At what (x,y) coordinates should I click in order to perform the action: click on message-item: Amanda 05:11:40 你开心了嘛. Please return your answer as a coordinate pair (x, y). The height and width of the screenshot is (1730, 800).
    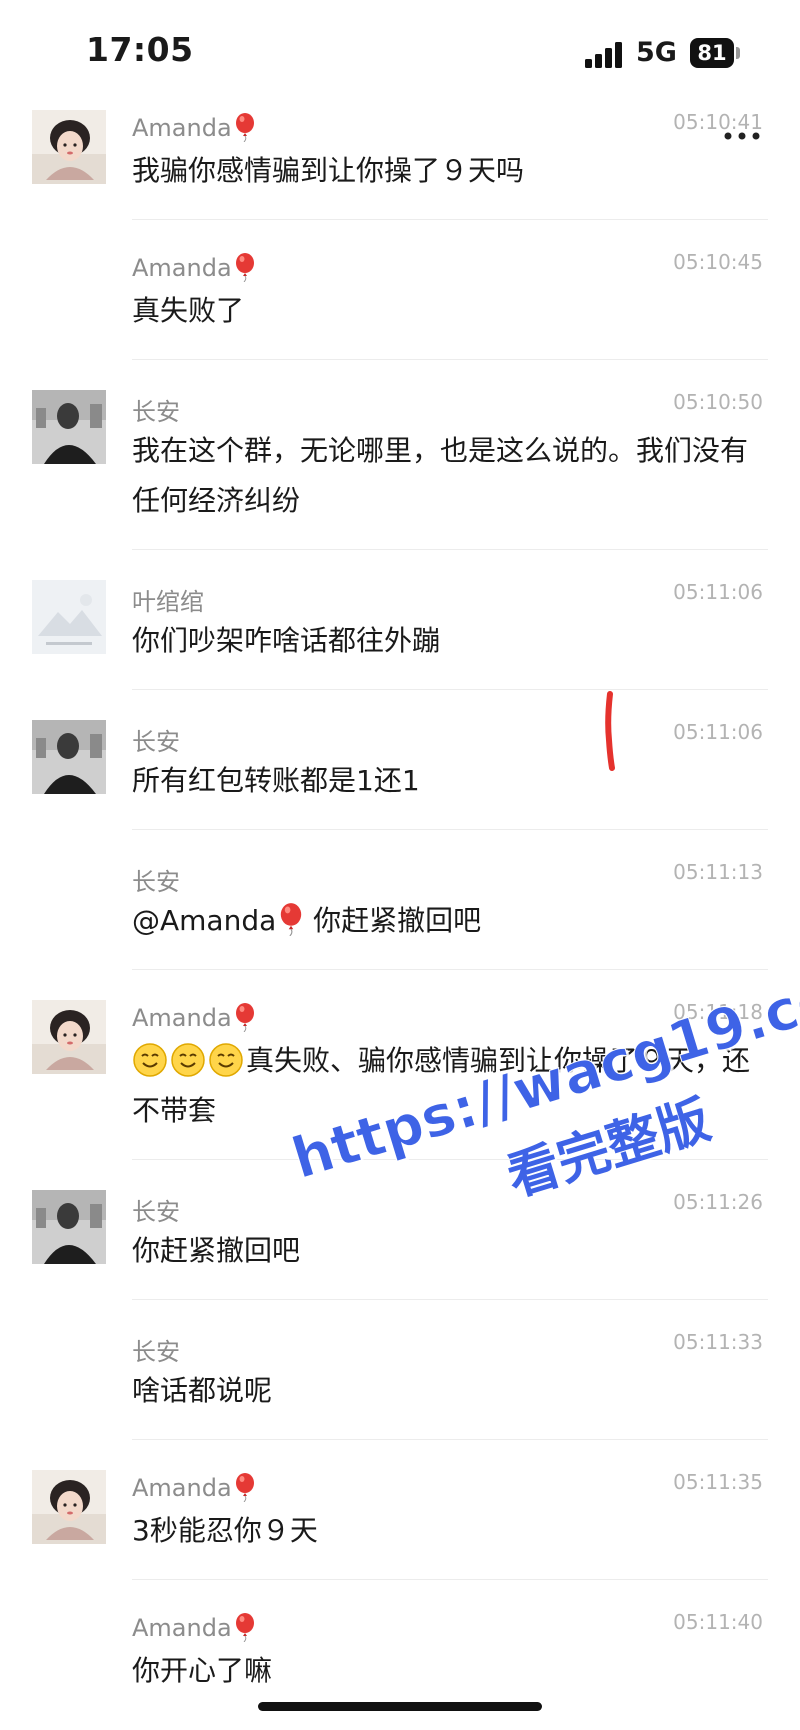
    Looking at the image, I should click on (400, 1655).